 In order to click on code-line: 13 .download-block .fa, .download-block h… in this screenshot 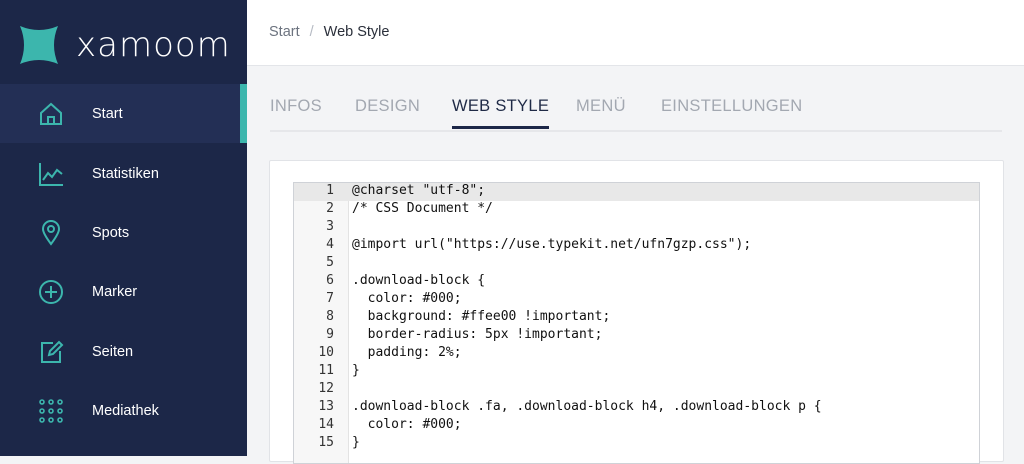, I will do `click(636, 408)`.